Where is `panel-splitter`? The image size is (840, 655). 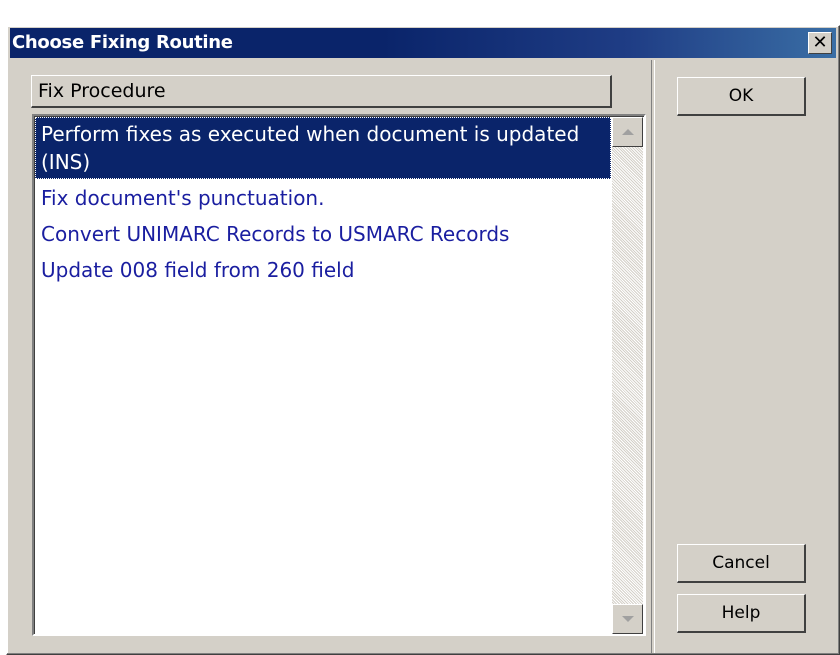
panel-splitter is located at coordinates (653, 356).